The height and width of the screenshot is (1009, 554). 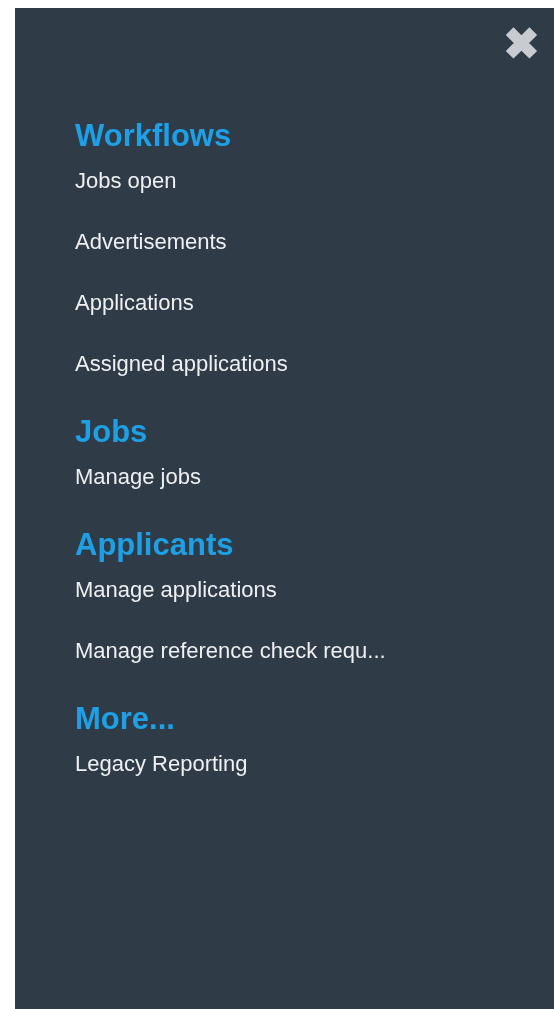 I want to click on menu-link: Manage applications, so click(x=176, y=589).